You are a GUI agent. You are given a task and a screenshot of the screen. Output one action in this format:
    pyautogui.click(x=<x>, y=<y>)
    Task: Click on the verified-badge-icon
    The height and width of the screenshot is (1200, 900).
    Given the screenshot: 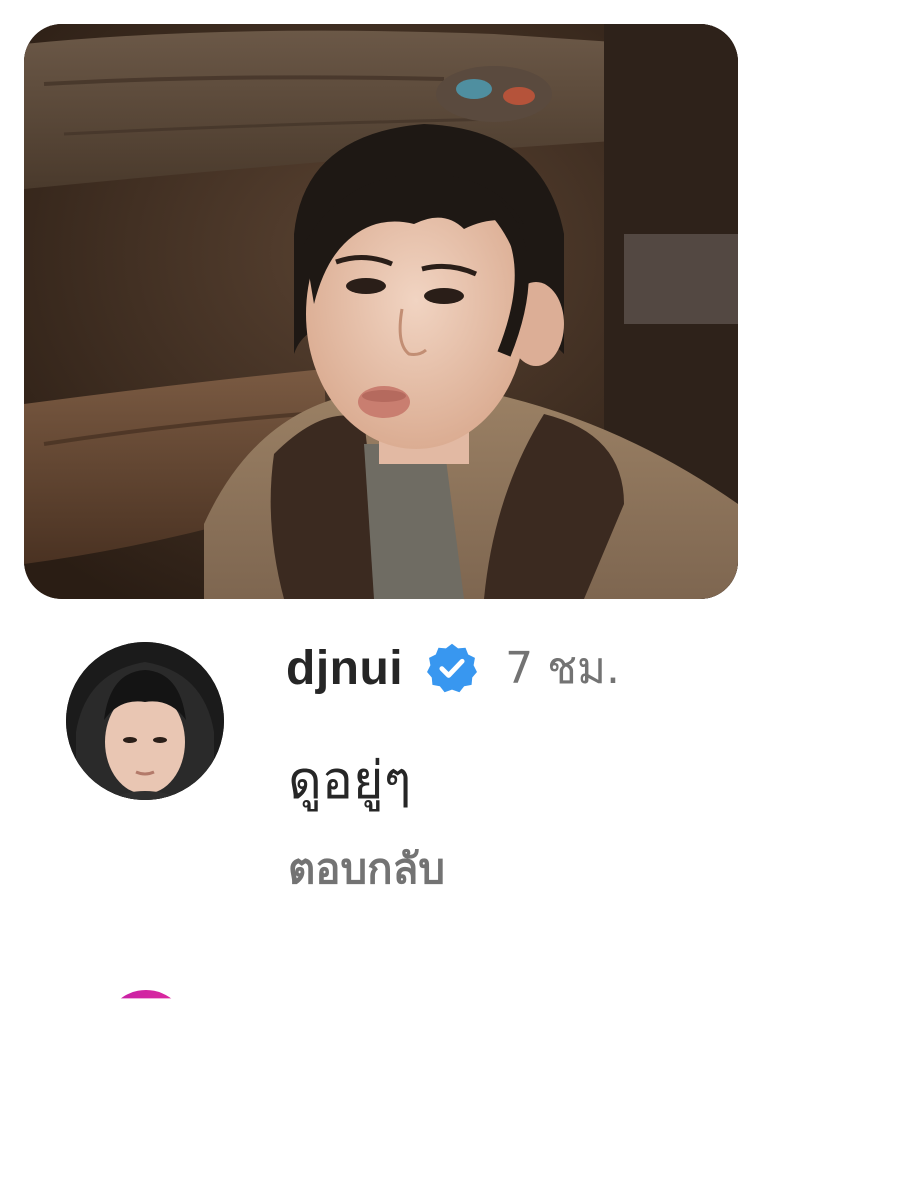 What is the action you would take?
    pyautogui.click(x=452, y=668)
    